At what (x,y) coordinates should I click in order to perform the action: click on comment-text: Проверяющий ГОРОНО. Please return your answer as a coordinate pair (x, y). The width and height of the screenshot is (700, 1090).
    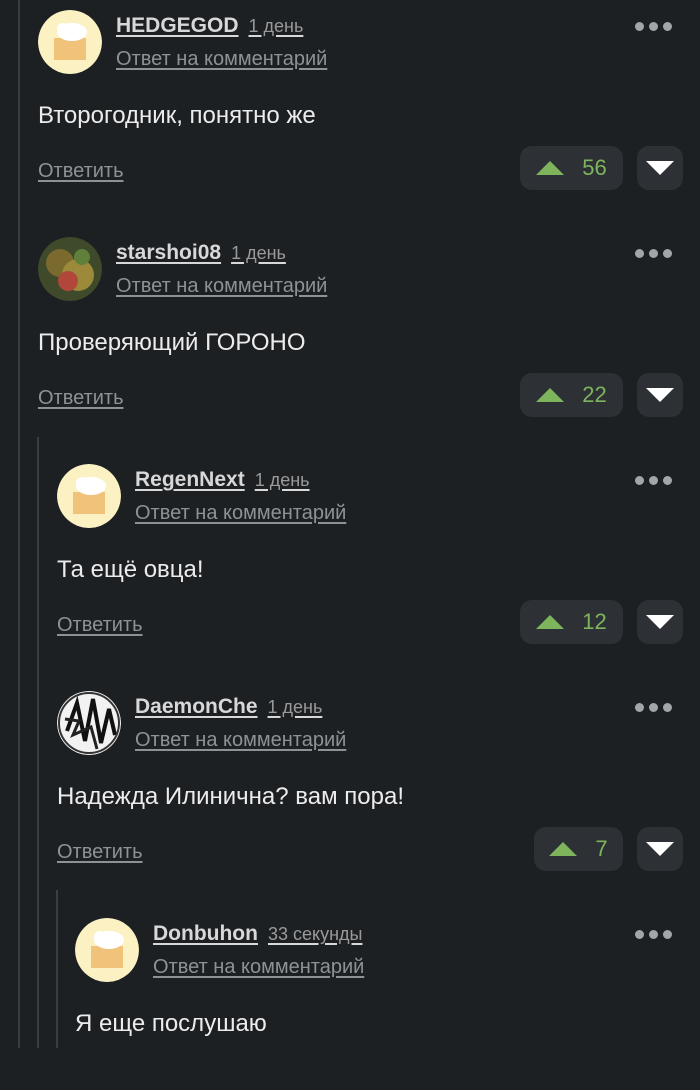
    Looking at the image, I should click on (172, 342).